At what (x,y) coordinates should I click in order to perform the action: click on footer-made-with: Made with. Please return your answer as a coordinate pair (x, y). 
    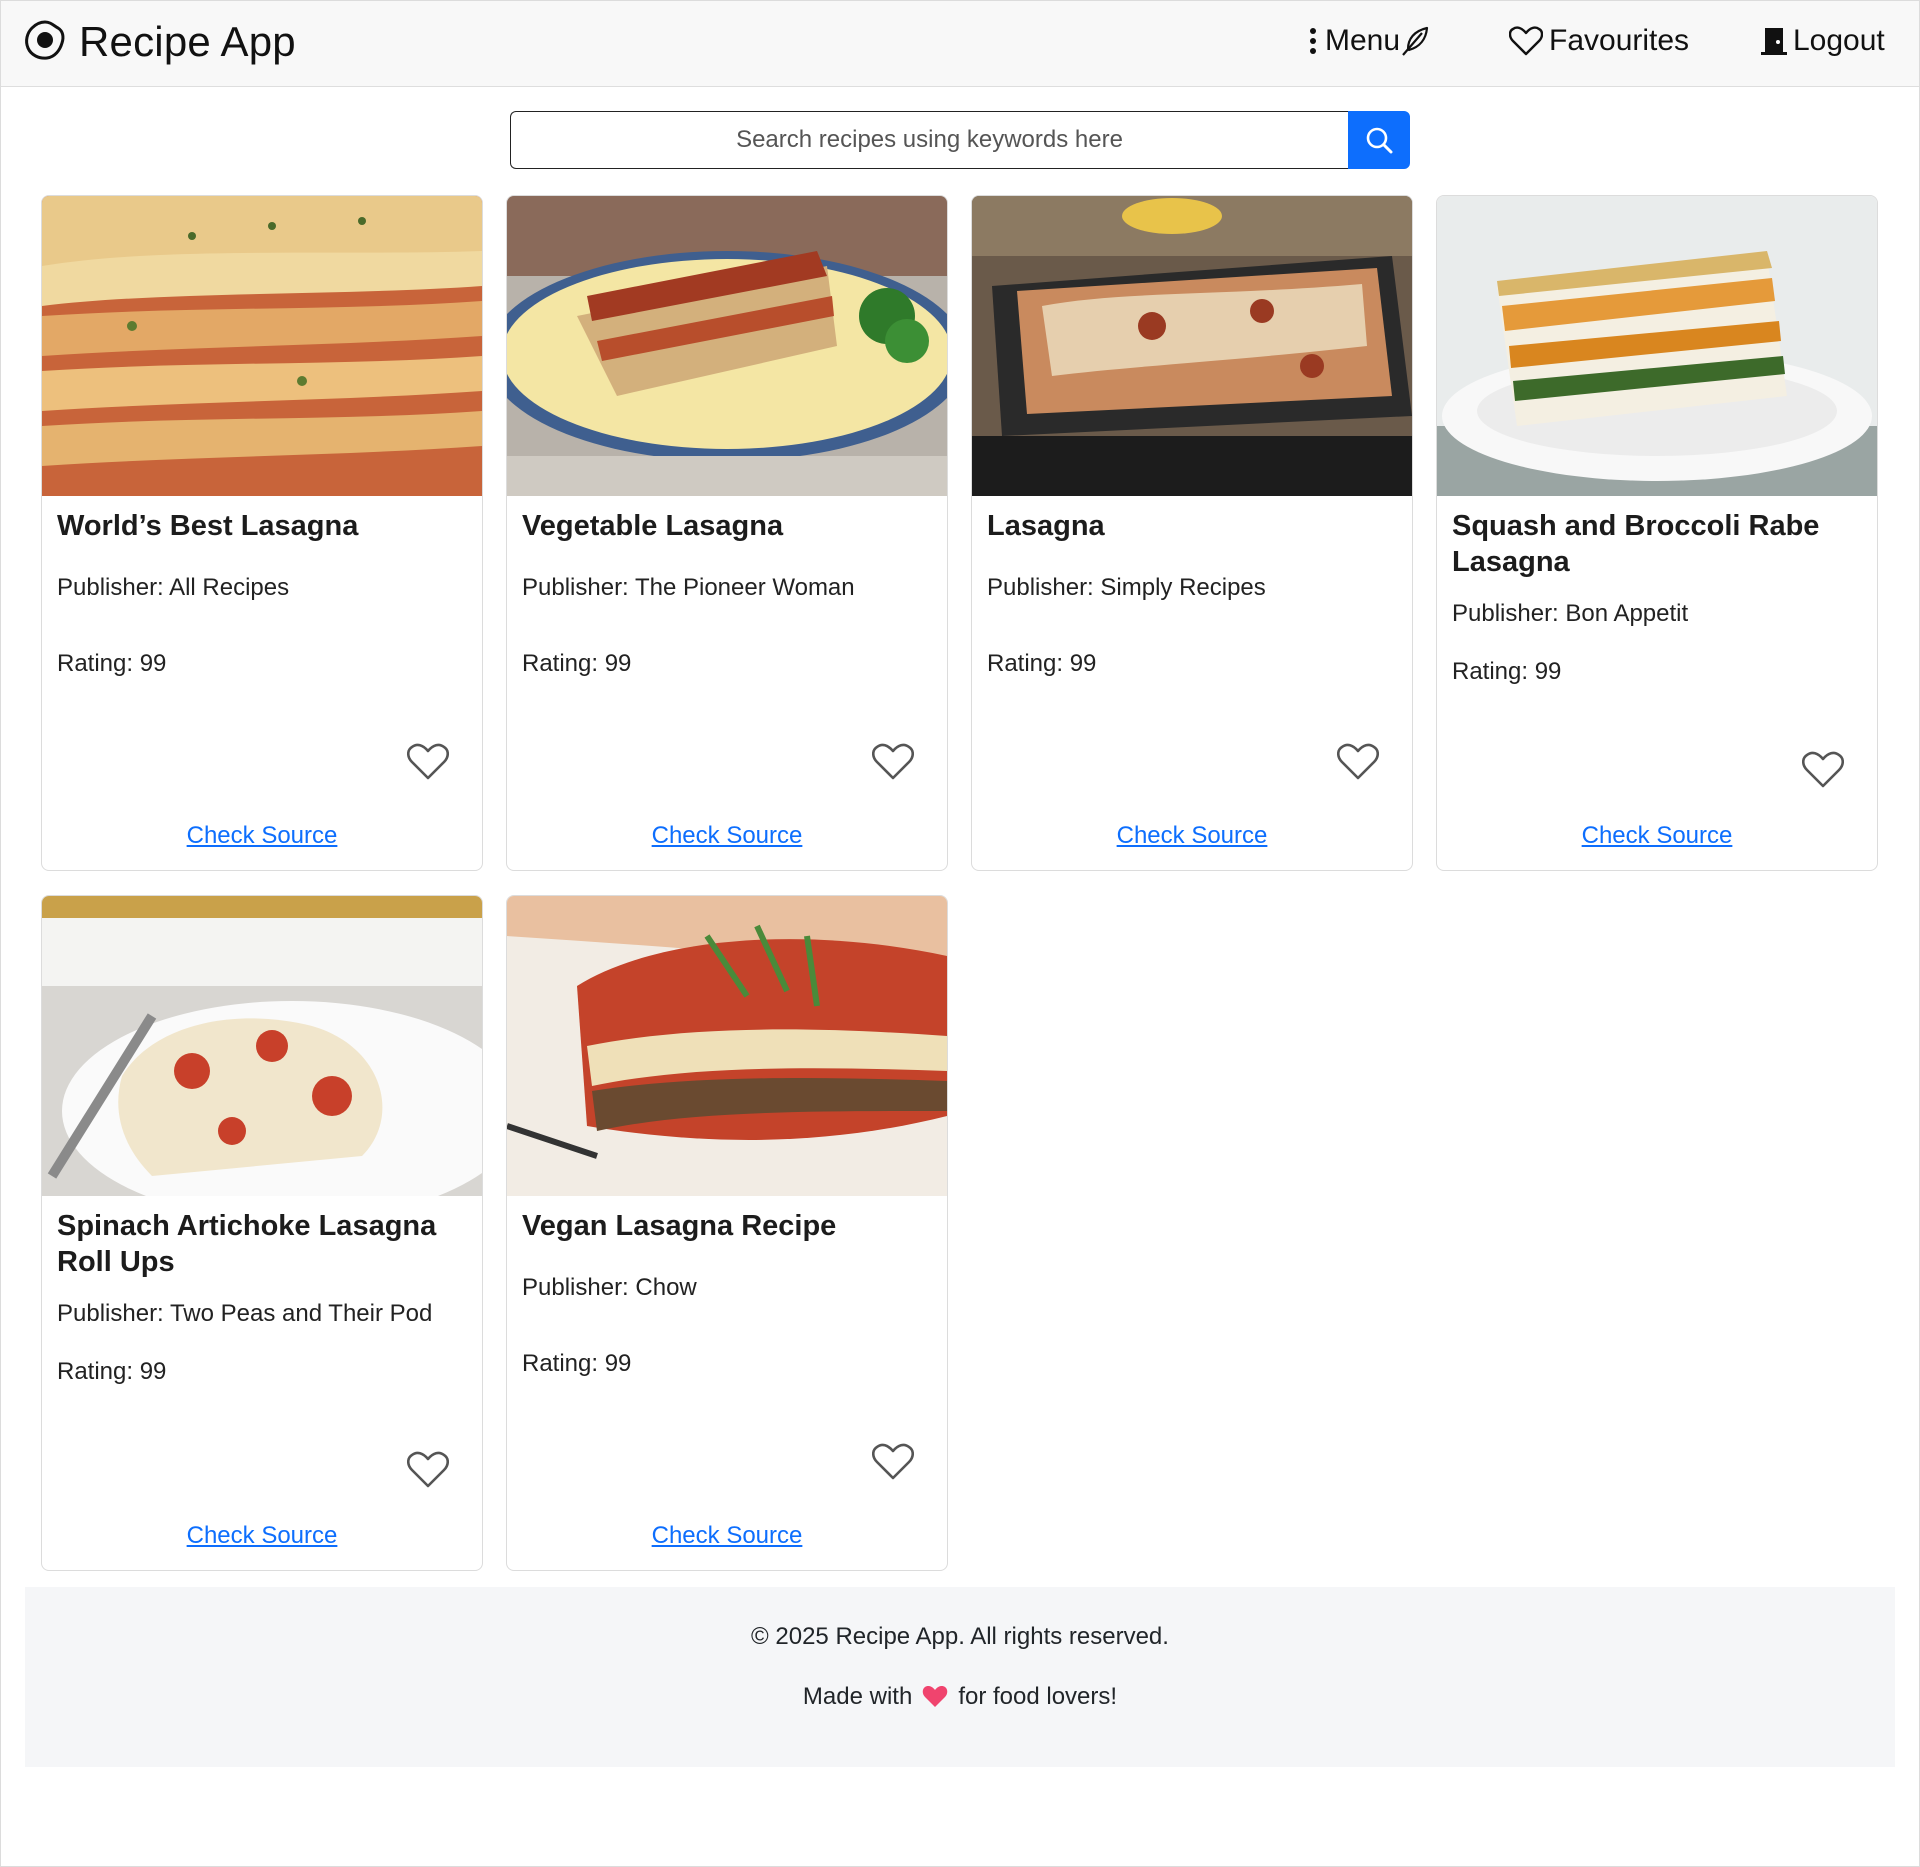
    Looking at the image, I should click on (857, 1696).